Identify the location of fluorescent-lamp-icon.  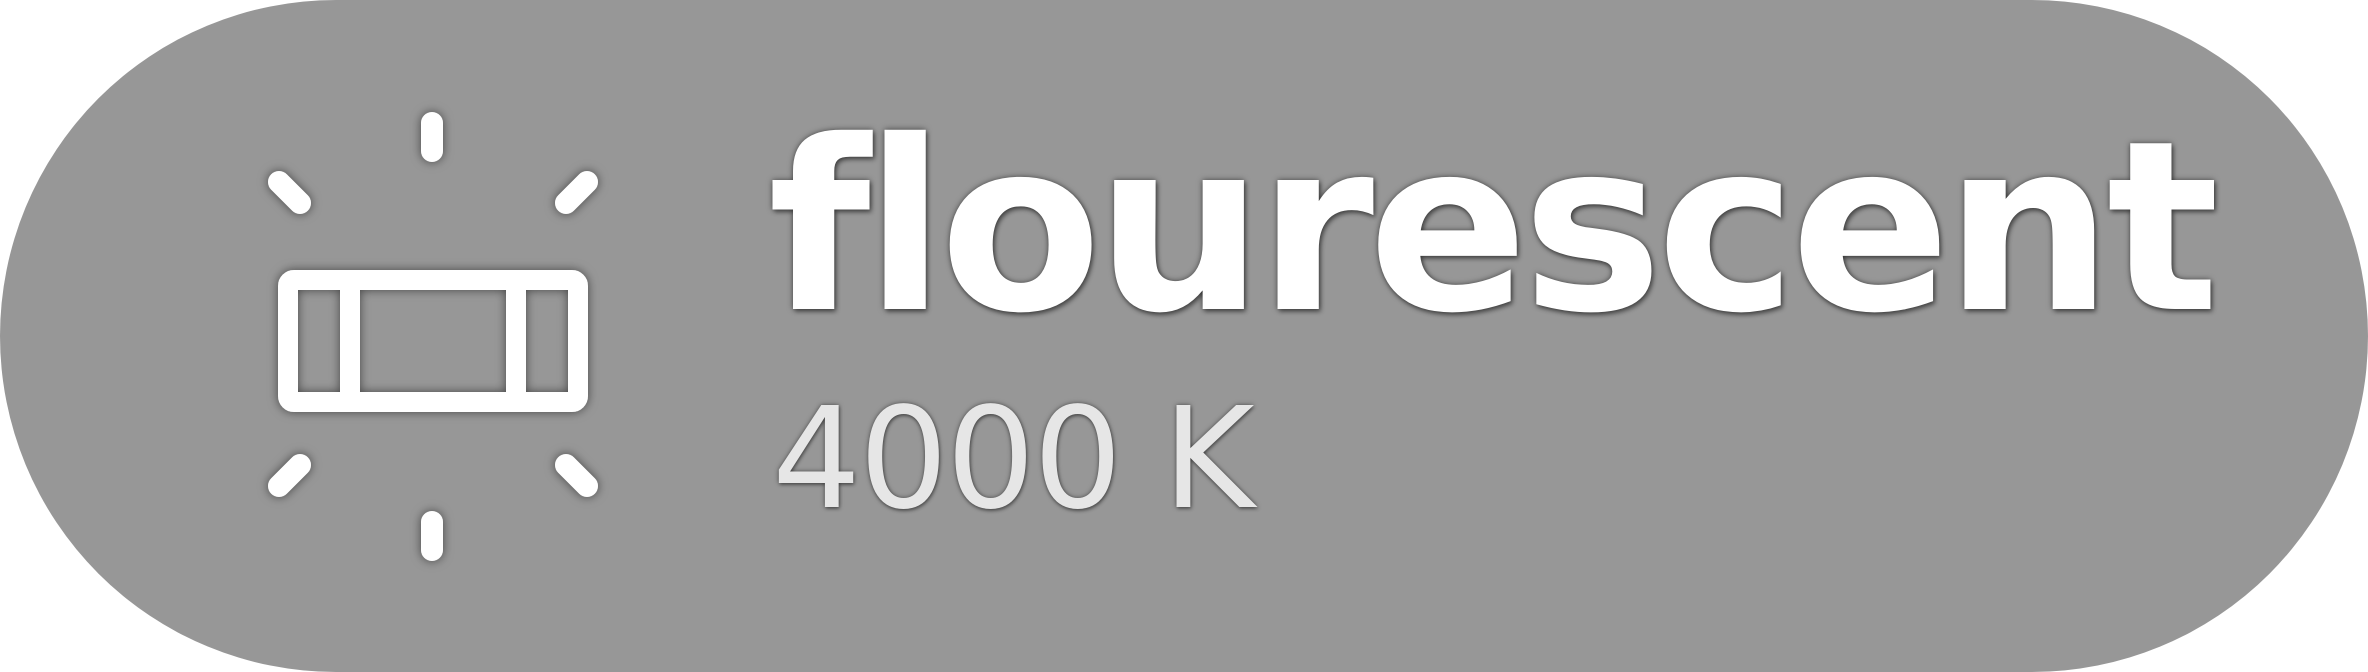
(432, 336).